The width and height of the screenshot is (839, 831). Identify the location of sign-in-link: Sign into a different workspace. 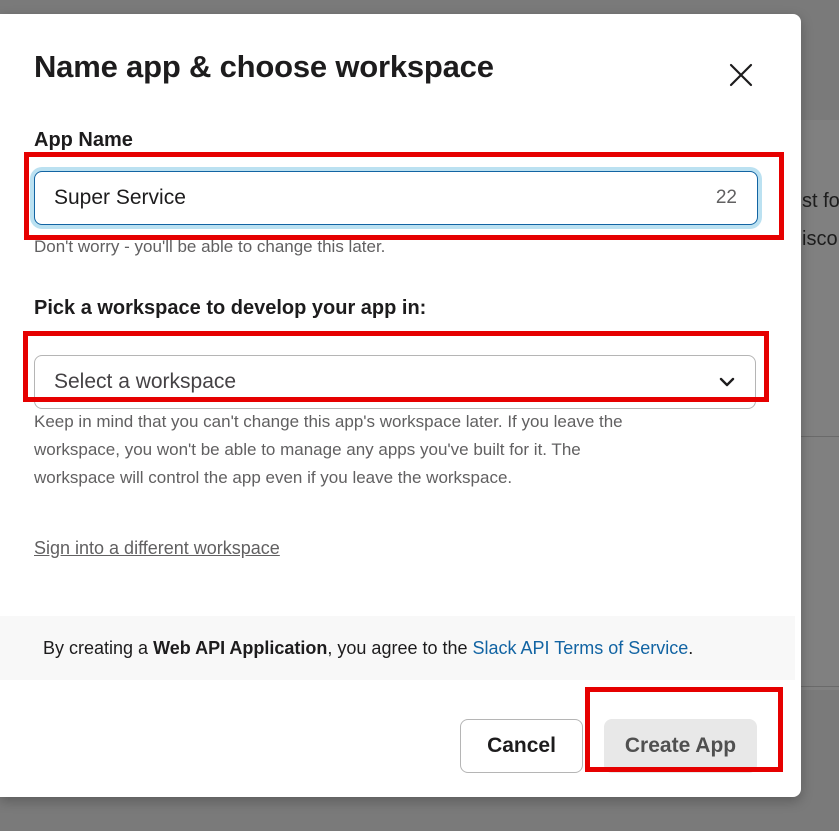
(157, 548).